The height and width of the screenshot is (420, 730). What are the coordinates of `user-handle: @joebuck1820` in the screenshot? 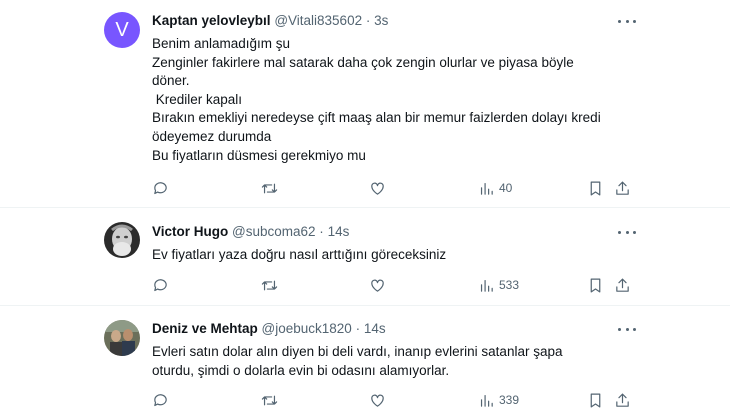 It's located at (307, 328).